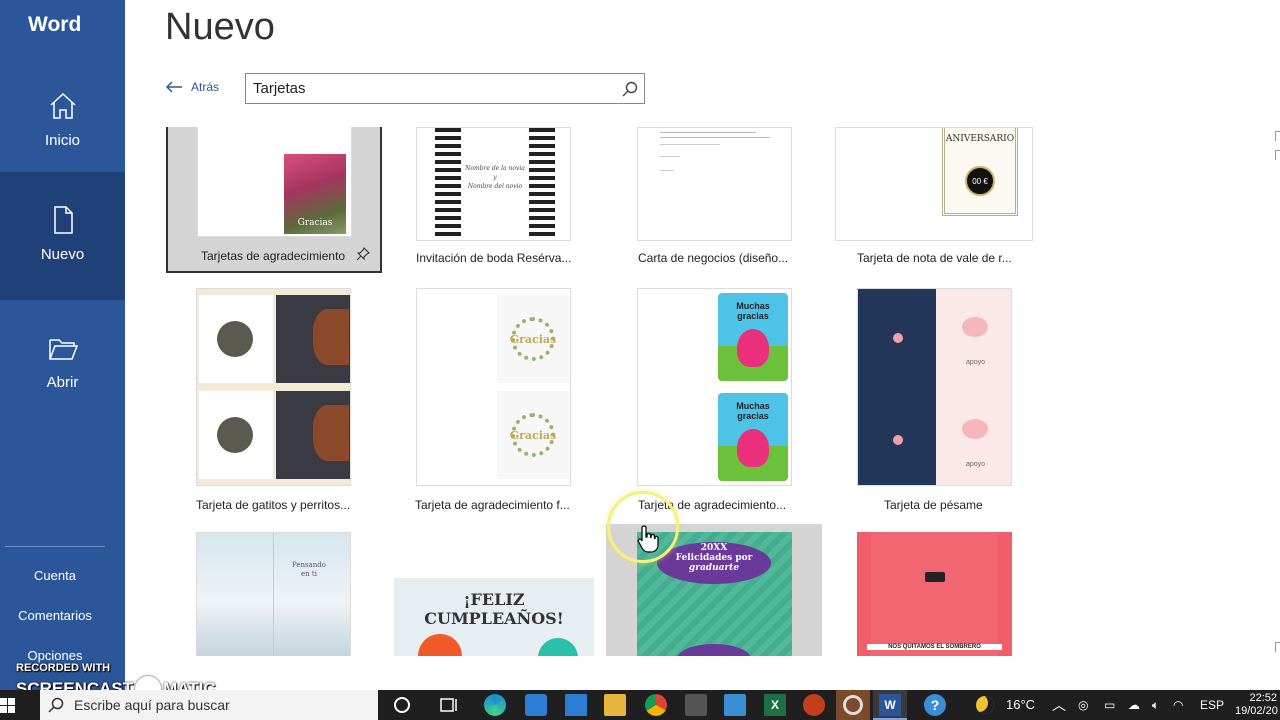 This screenshot has width=1280, height=720. I want to click on template-thumbnail: ANIVERSARIO 00 €, so click(934, 184).